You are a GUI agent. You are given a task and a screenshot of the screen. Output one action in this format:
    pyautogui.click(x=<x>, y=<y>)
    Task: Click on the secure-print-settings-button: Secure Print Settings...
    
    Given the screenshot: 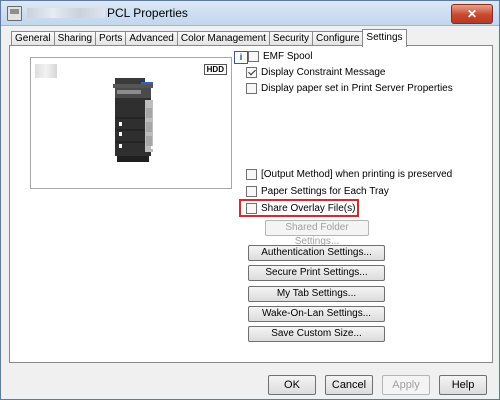 What is the action you would take?
    pyautogui.click(x=316, y=273)
    